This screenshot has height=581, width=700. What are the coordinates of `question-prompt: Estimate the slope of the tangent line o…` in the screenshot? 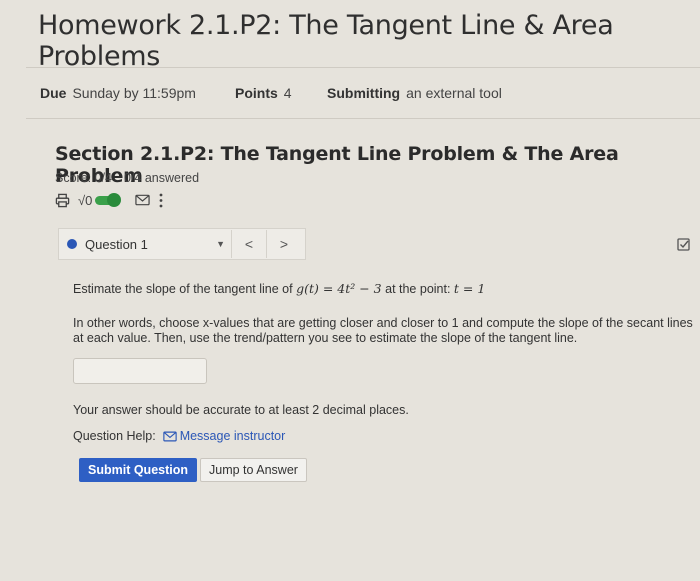 It's located at (279, 288).